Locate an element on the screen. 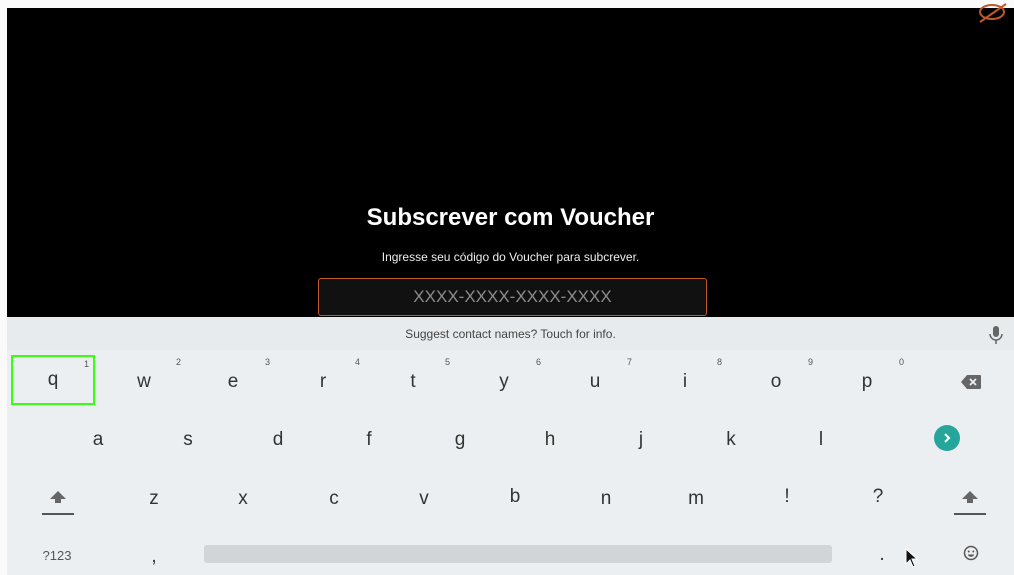 This screenshot has width=1014, height=575. comma-key: , is located at coordinates (154, 557).